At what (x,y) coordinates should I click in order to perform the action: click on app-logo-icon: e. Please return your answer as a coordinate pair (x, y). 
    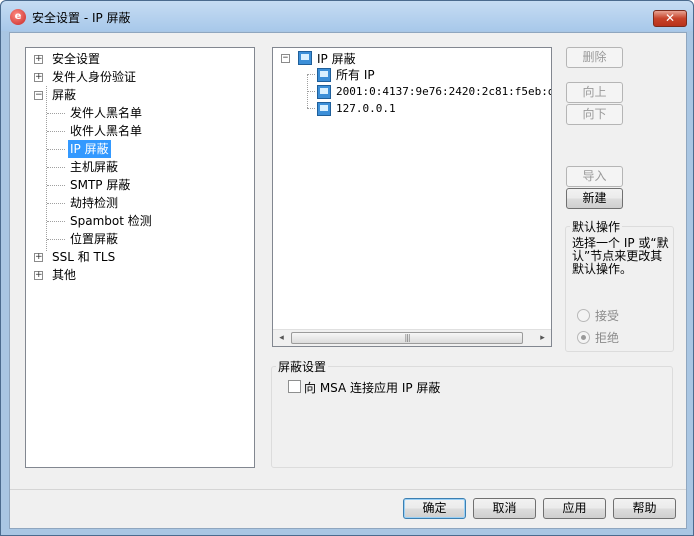
    Looking at the image, I should click on (18, 17).